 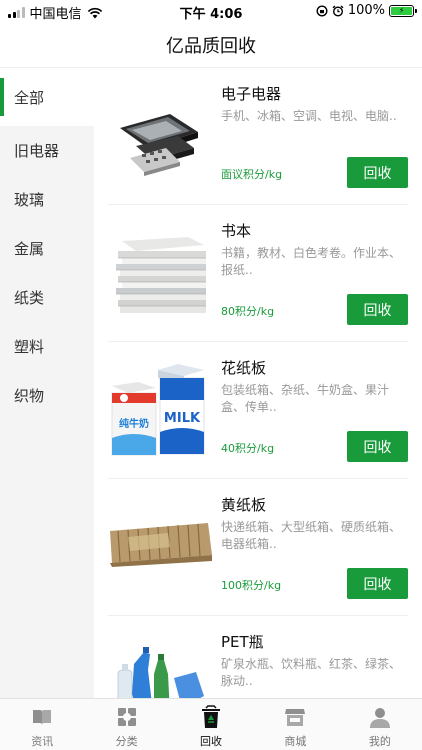 What do you see at coordinates (379, 718) in the screenshot?
I see `profile-icon` at bounding box center [379, 718].